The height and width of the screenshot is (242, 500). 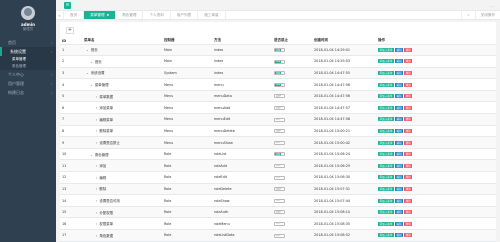 I want to click on tab: 菜单管理 ✖, so click(x=100, y=15).